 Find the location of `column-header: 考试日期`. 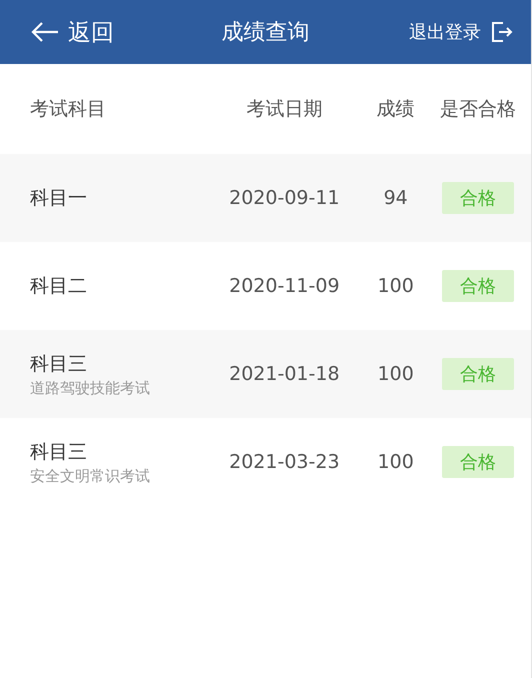

column-header: 考试日期 is located at coordinates (284, 109).